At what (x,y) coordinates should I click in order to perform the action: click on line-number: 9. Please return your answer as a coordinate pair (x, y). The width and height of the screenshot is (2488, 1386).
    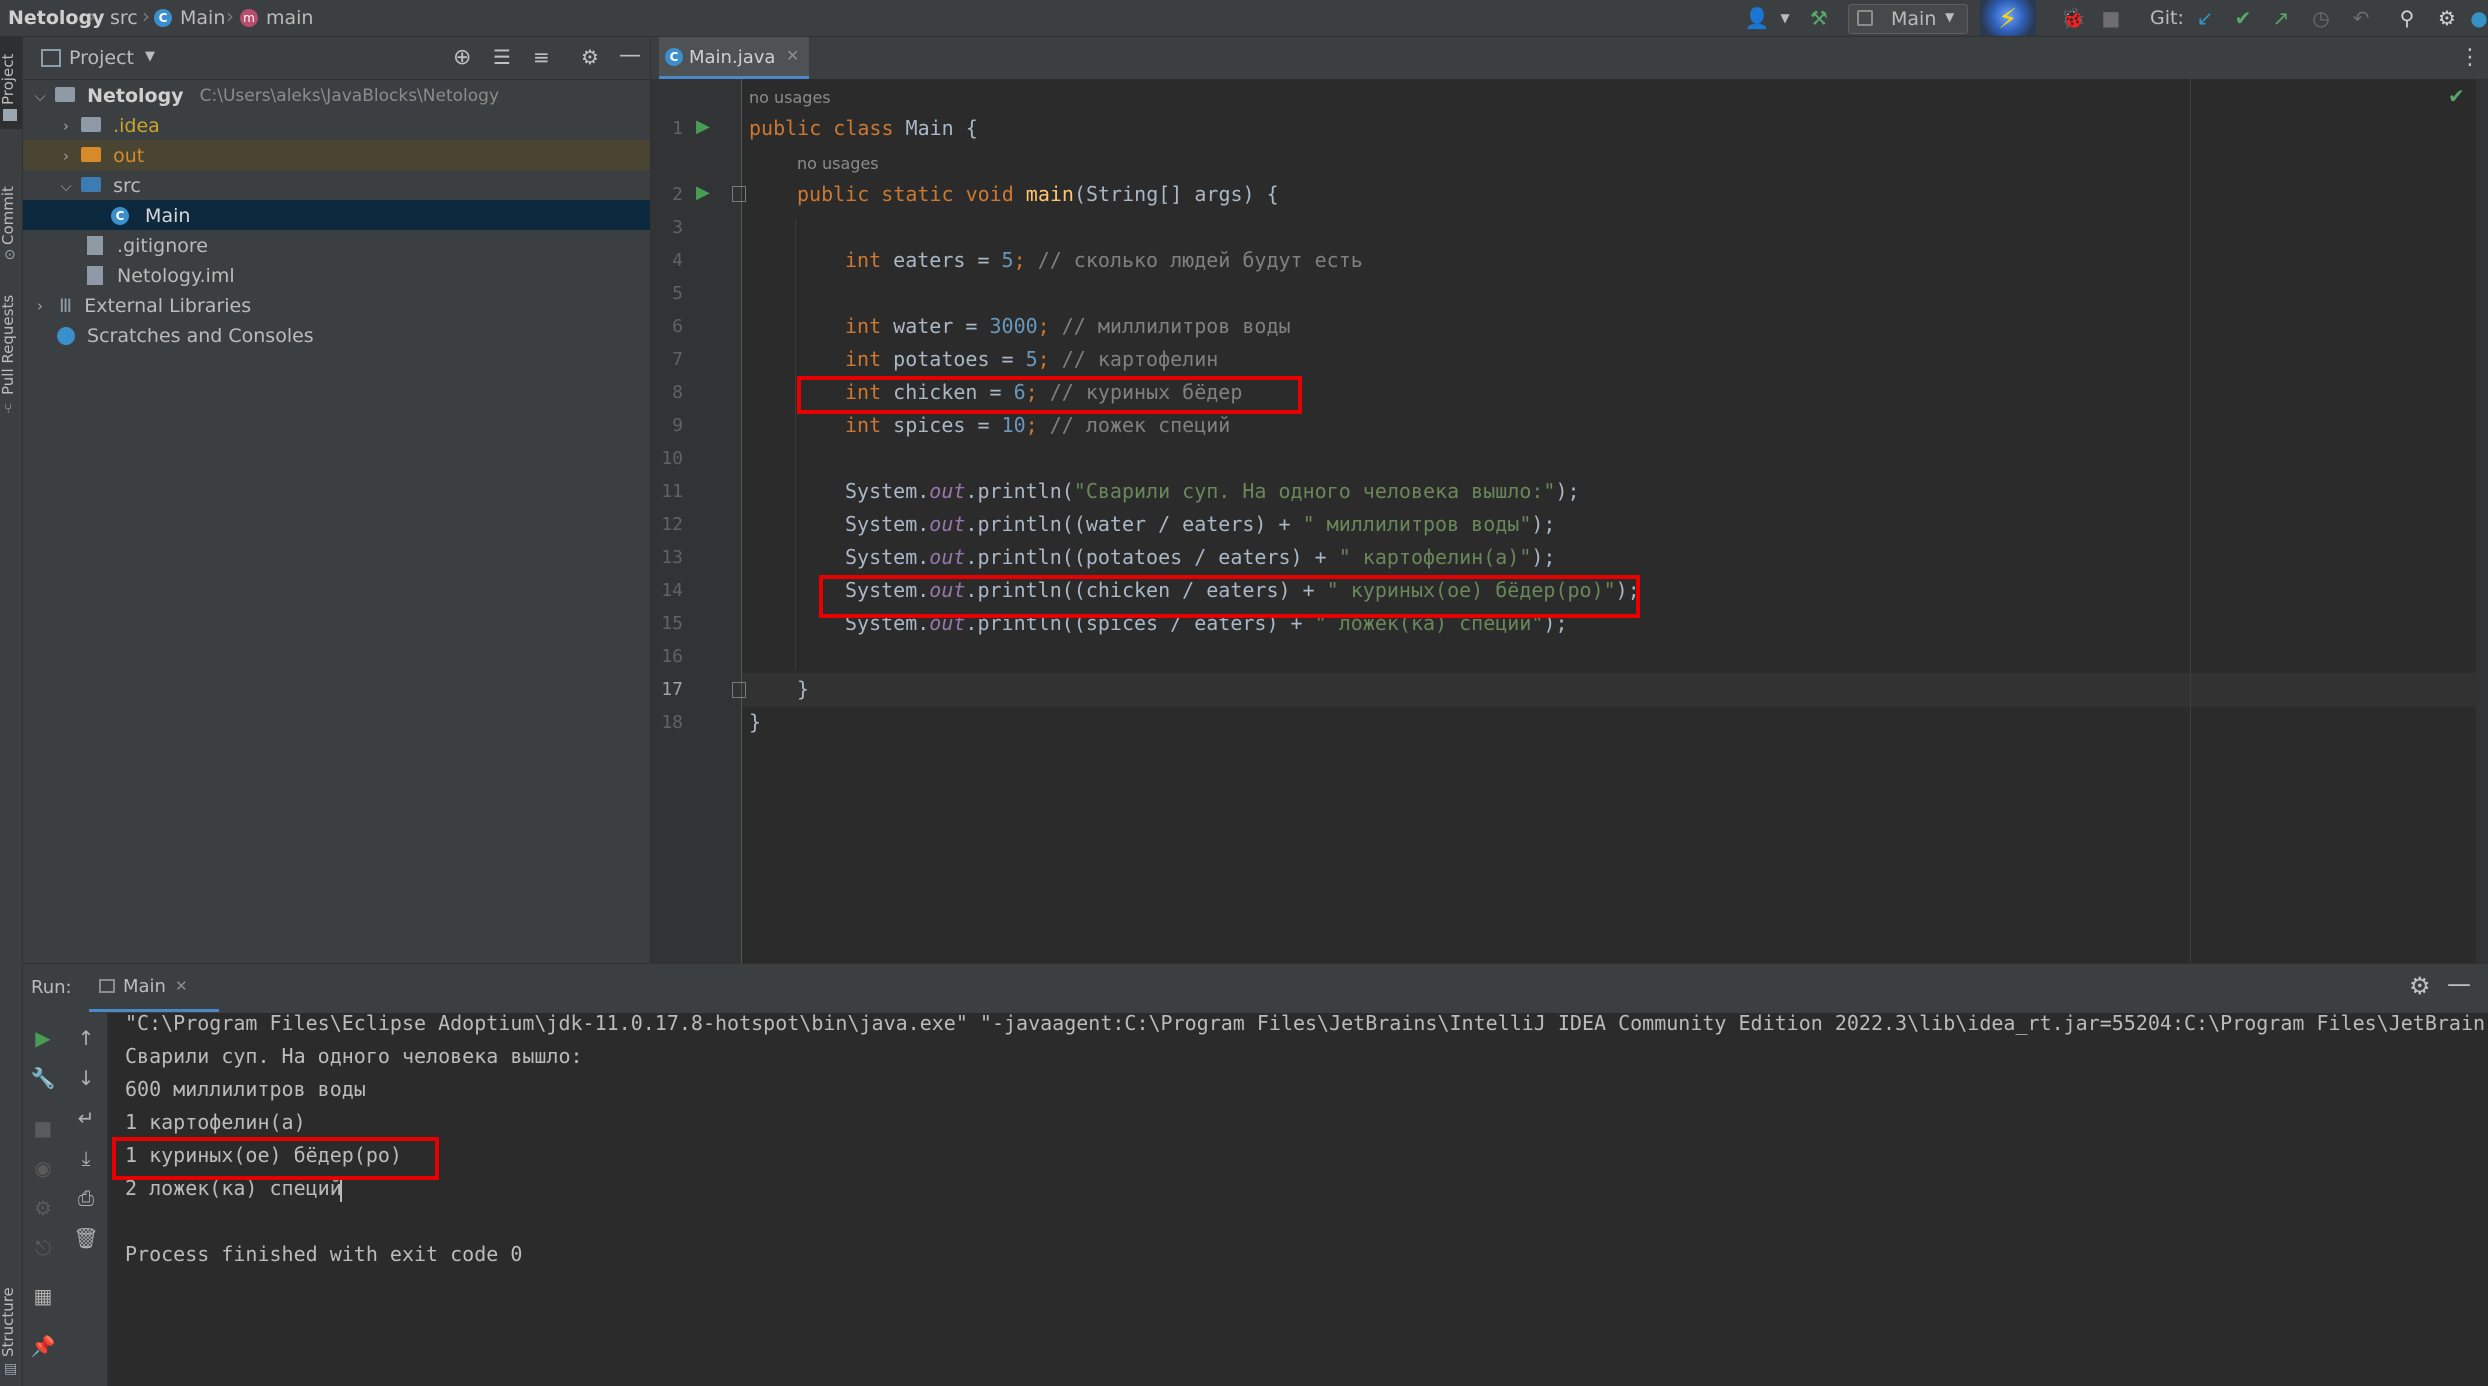
    Looking at the image, I should click on (677, 425).